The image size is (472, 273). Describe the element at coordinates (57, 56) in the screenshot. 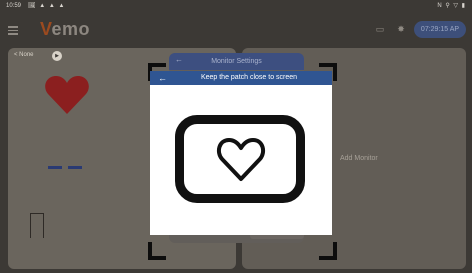

I see `play-icon: ▶` at that location.